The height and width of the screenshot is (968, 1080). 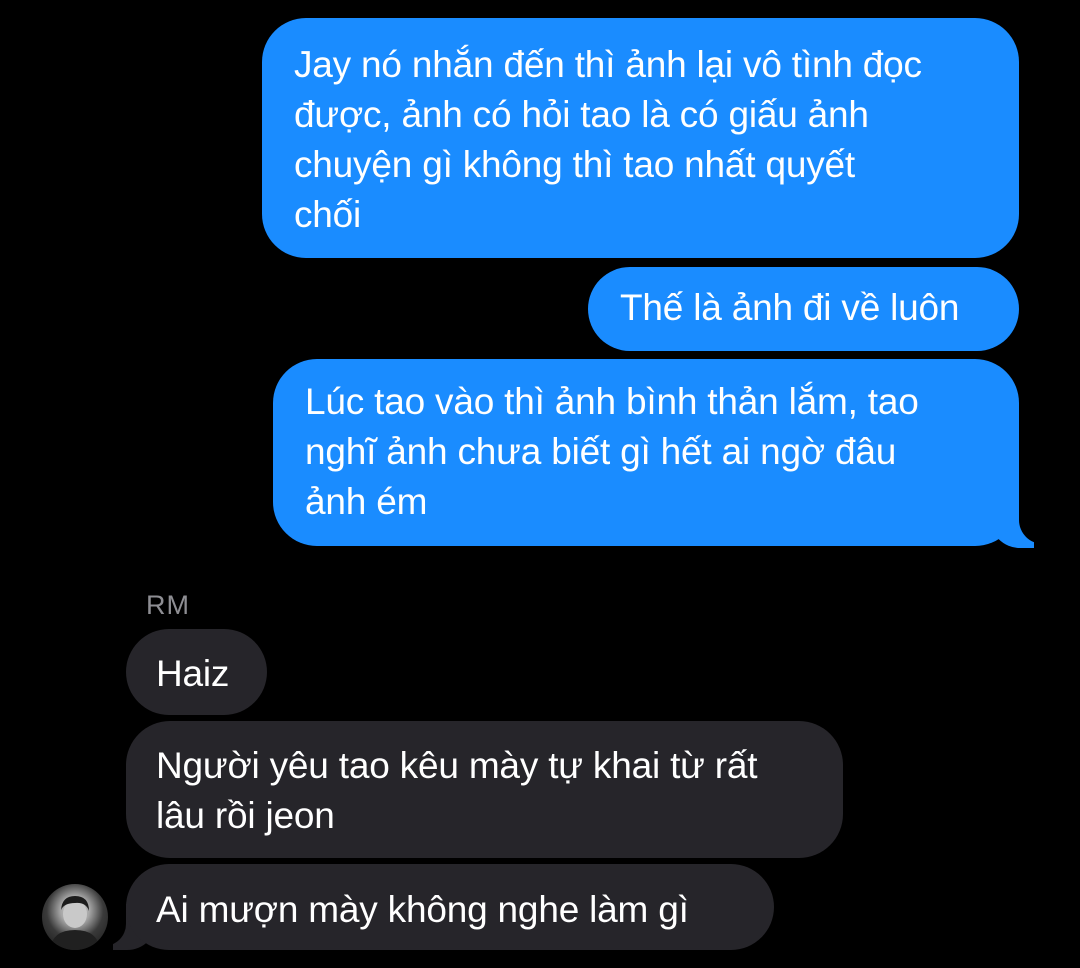 I want to click on outgoing-message-bubble: Thế là ảnh đi về luôn, so click(x=803, y=309).